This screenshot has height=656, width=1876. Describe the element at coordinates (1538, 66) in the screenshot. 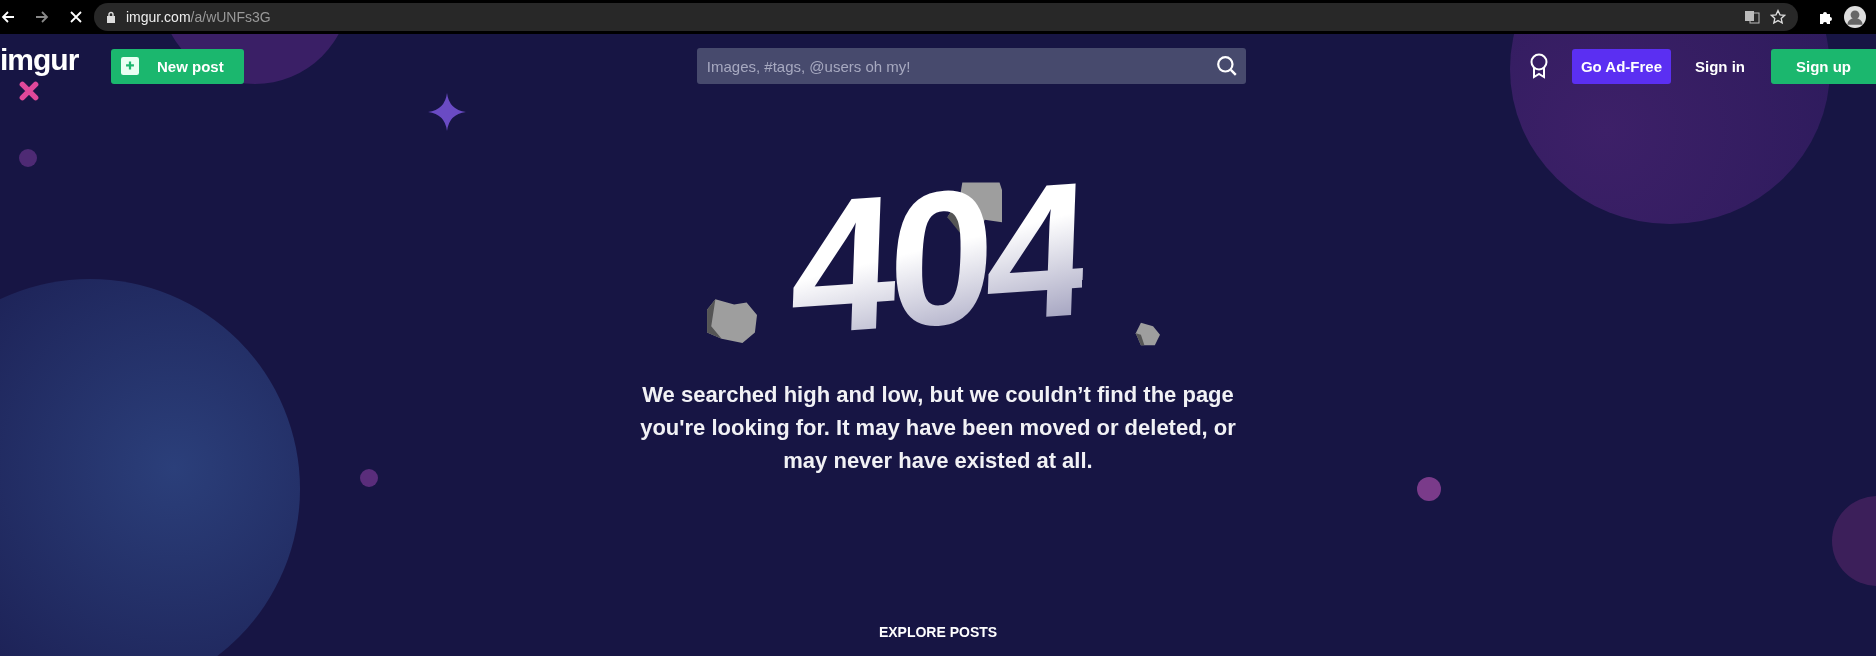

I see `award-icon` at that location.